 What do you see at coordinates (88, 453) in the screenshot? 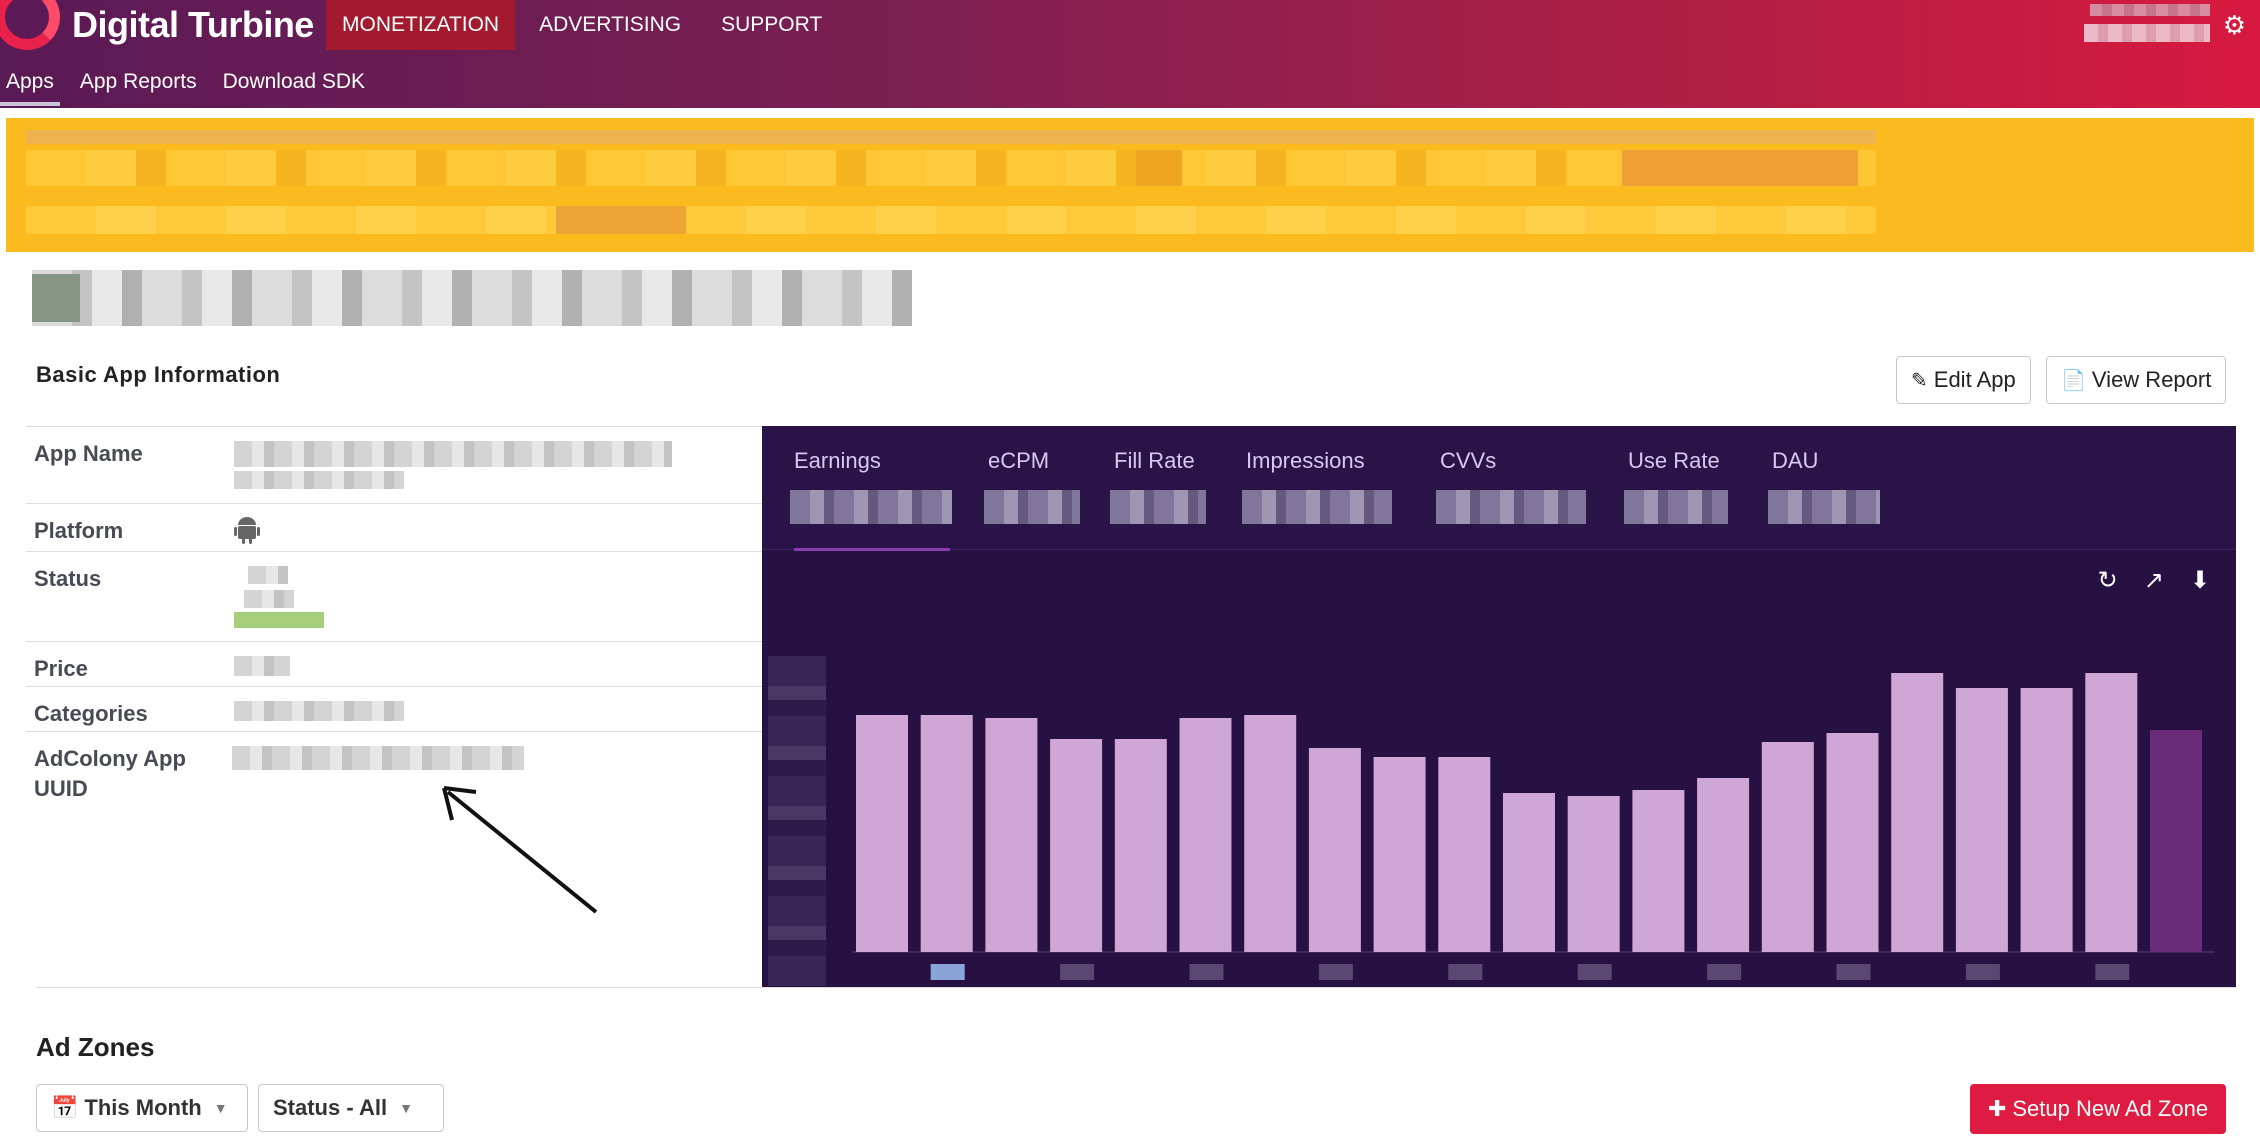
I see `label-app-name: App Name` at bounding box center [88, 453].